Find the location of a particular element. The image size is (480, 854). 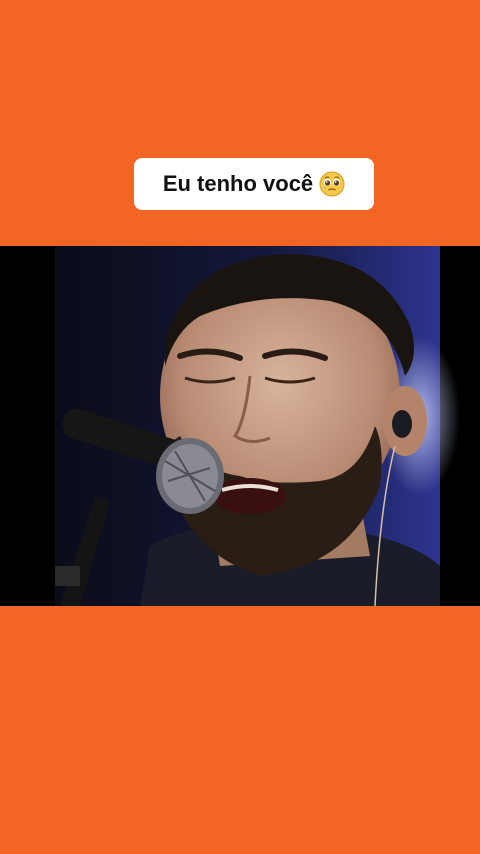

caption-text: Eu tenho você is located at coordinates (238, 183).